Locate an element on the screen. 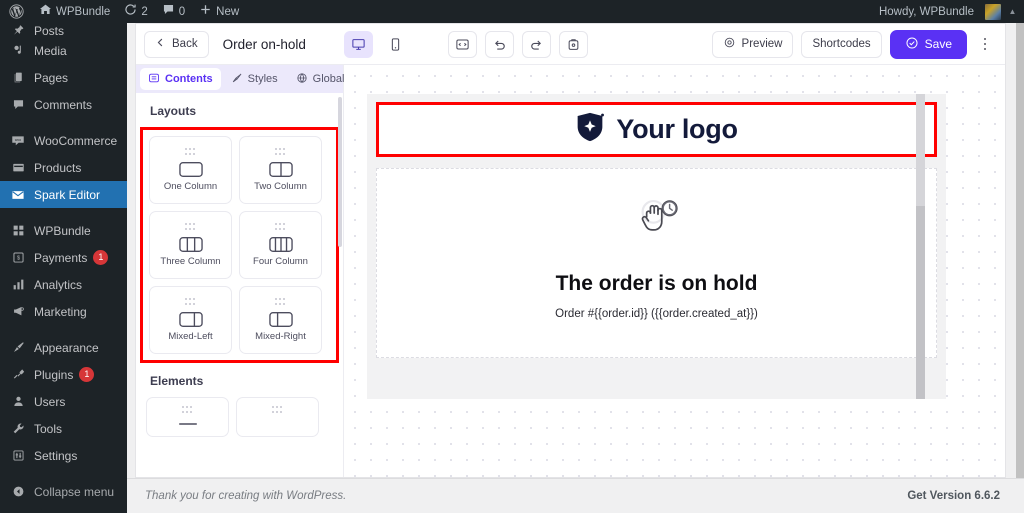  updates-count: 2 is located at coordinates (144, 11).